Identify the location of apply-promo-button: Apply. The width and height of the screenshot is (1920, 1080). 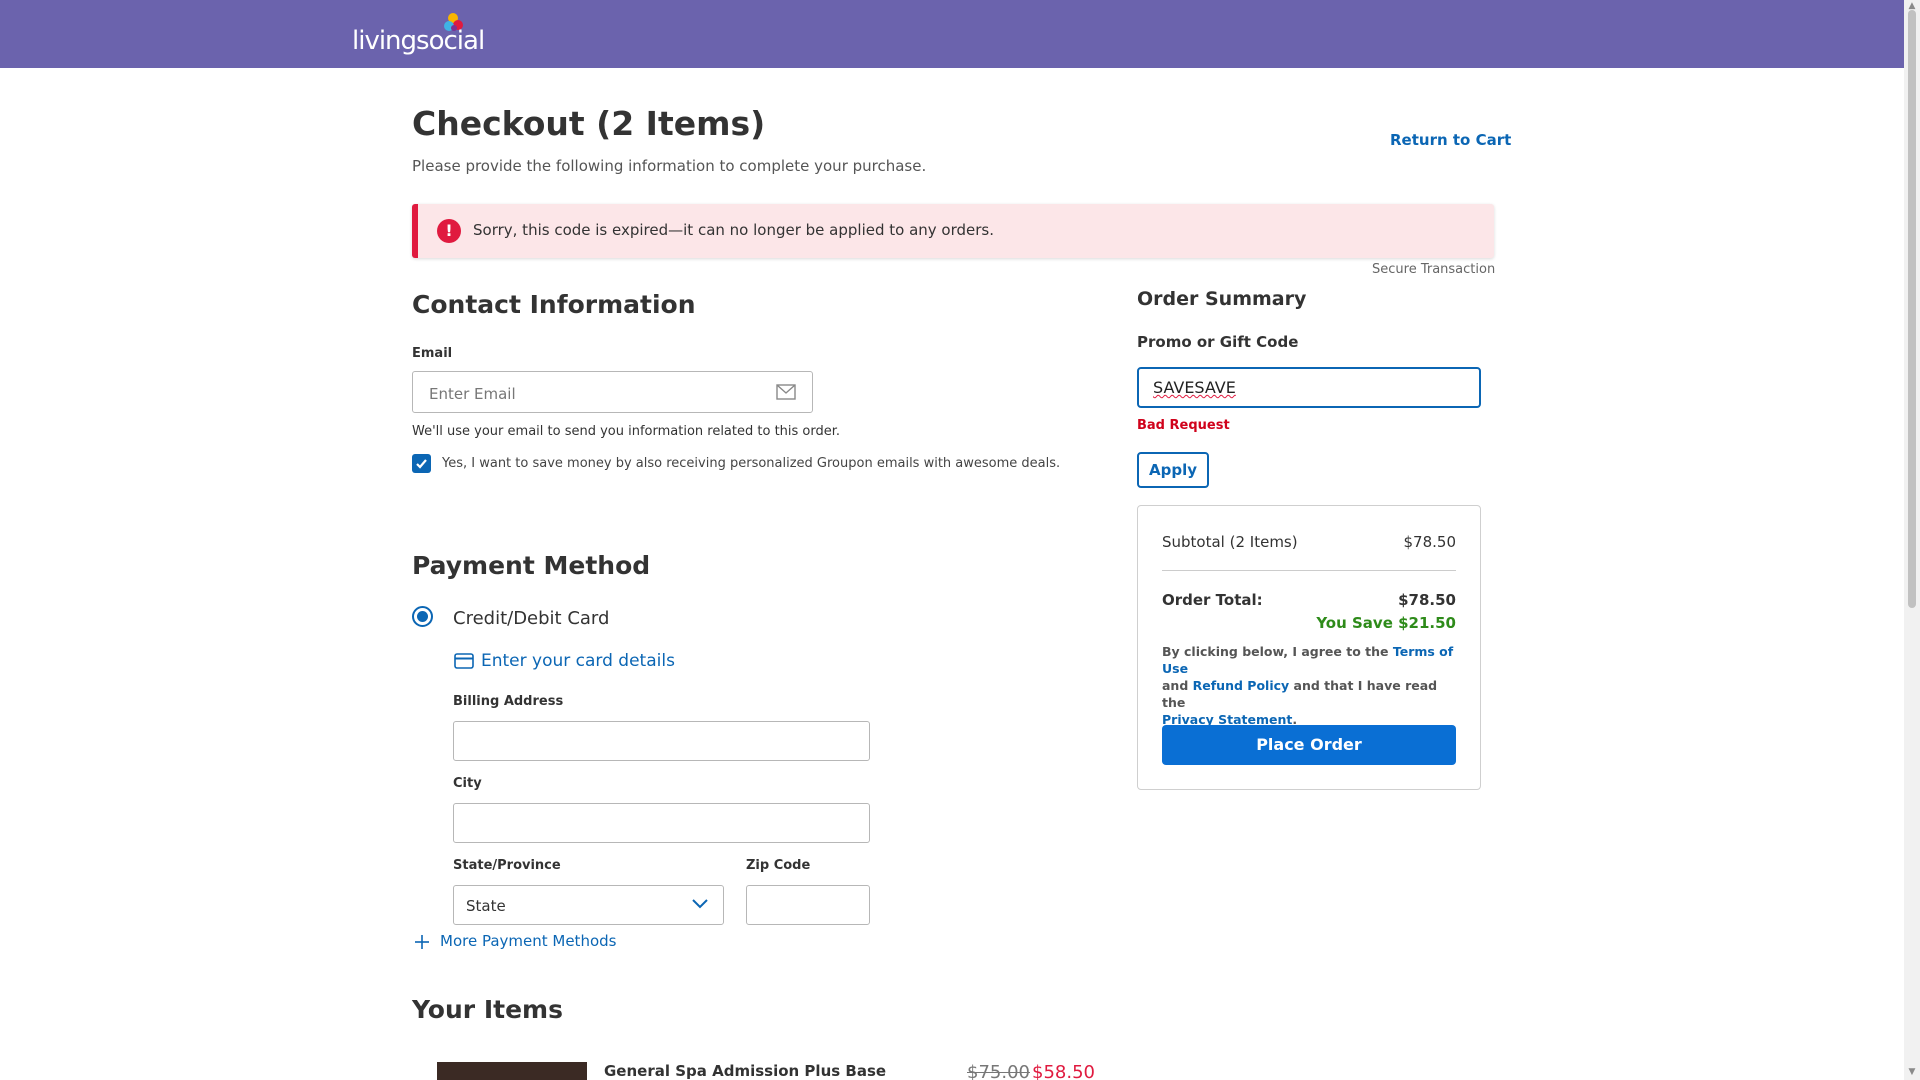
(1173, 470).